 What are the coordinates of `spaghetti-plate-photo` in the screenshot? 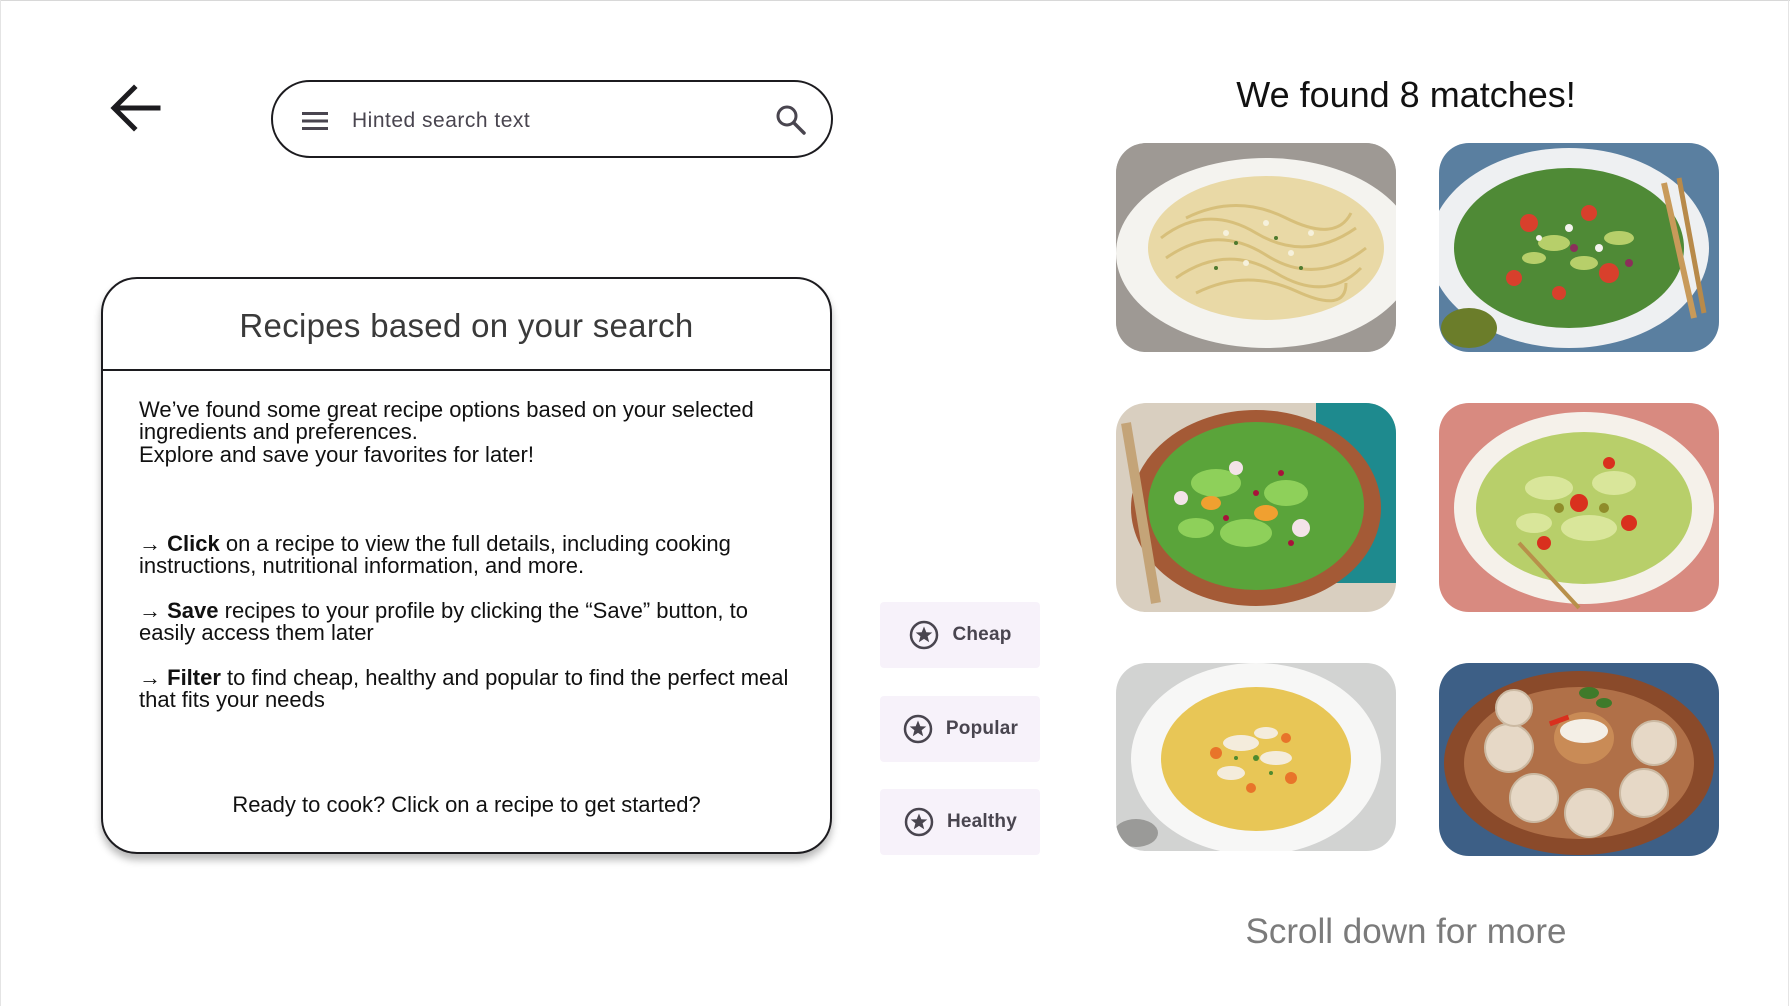 It's located at (1256, 247).